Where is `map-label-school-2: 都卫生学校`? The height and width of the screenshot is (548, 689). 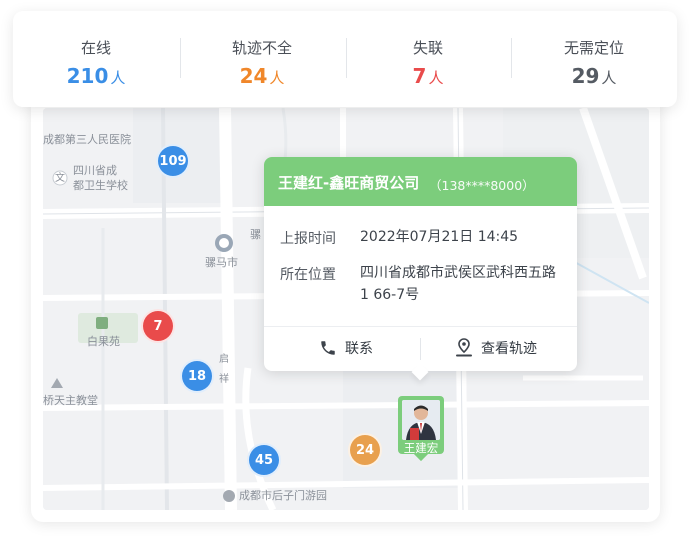 map-label-school-2: 都卫生学校 is located at coordinates (100, 185).